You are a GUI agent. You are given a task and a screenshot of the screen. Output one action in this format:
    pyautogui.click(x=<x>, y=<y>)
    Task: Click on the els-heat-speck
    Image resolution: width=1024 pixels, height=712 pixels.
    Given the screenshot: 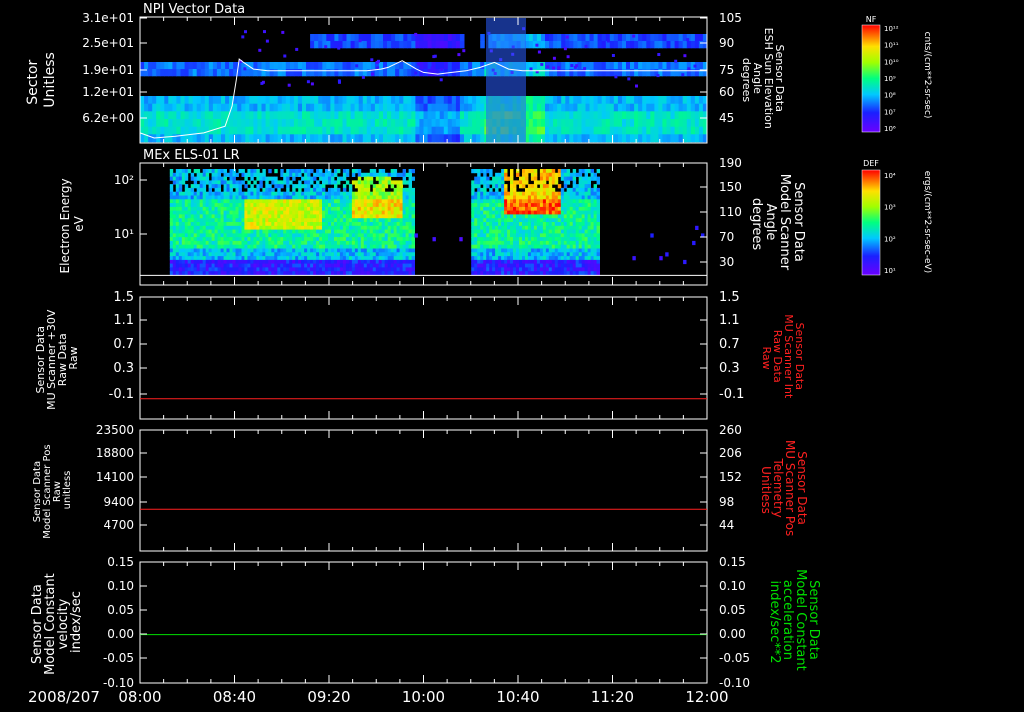 What is the action you would take?
    pyautogui.click(x=633, y=258)
    